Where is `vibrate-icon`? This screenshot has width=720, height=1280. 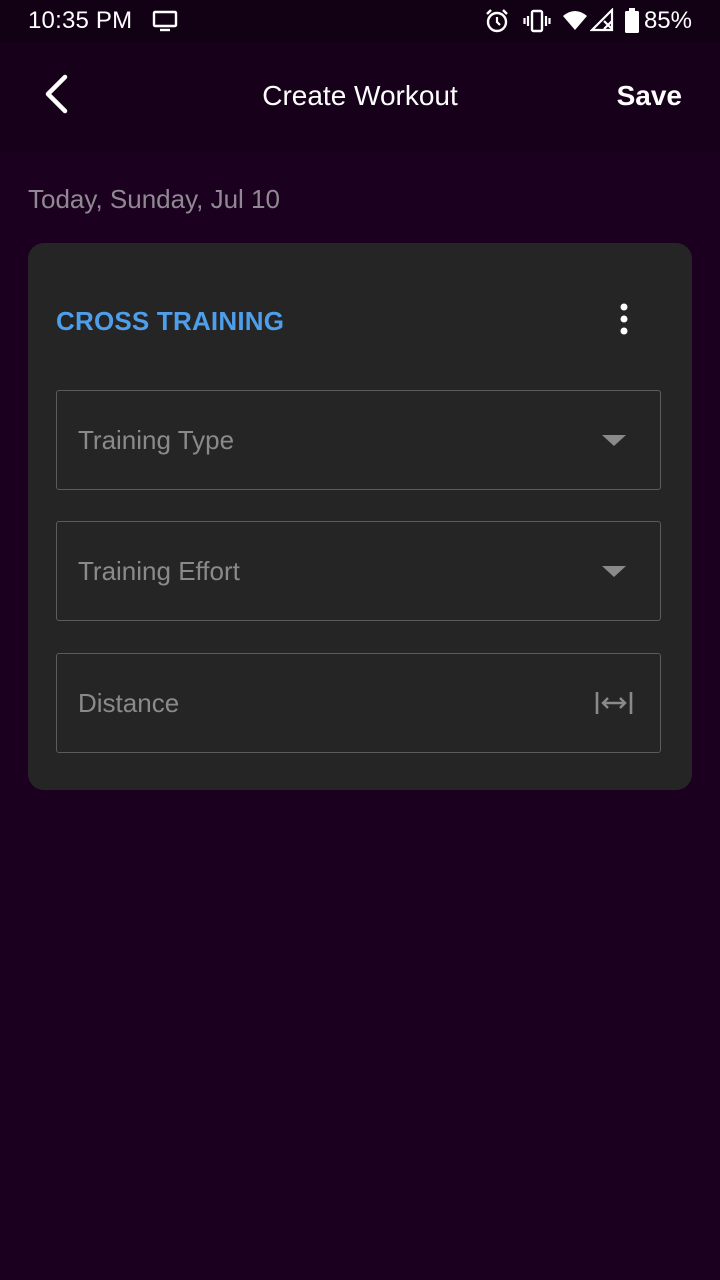
vibrate-icon is located at coordinates (537, 23).